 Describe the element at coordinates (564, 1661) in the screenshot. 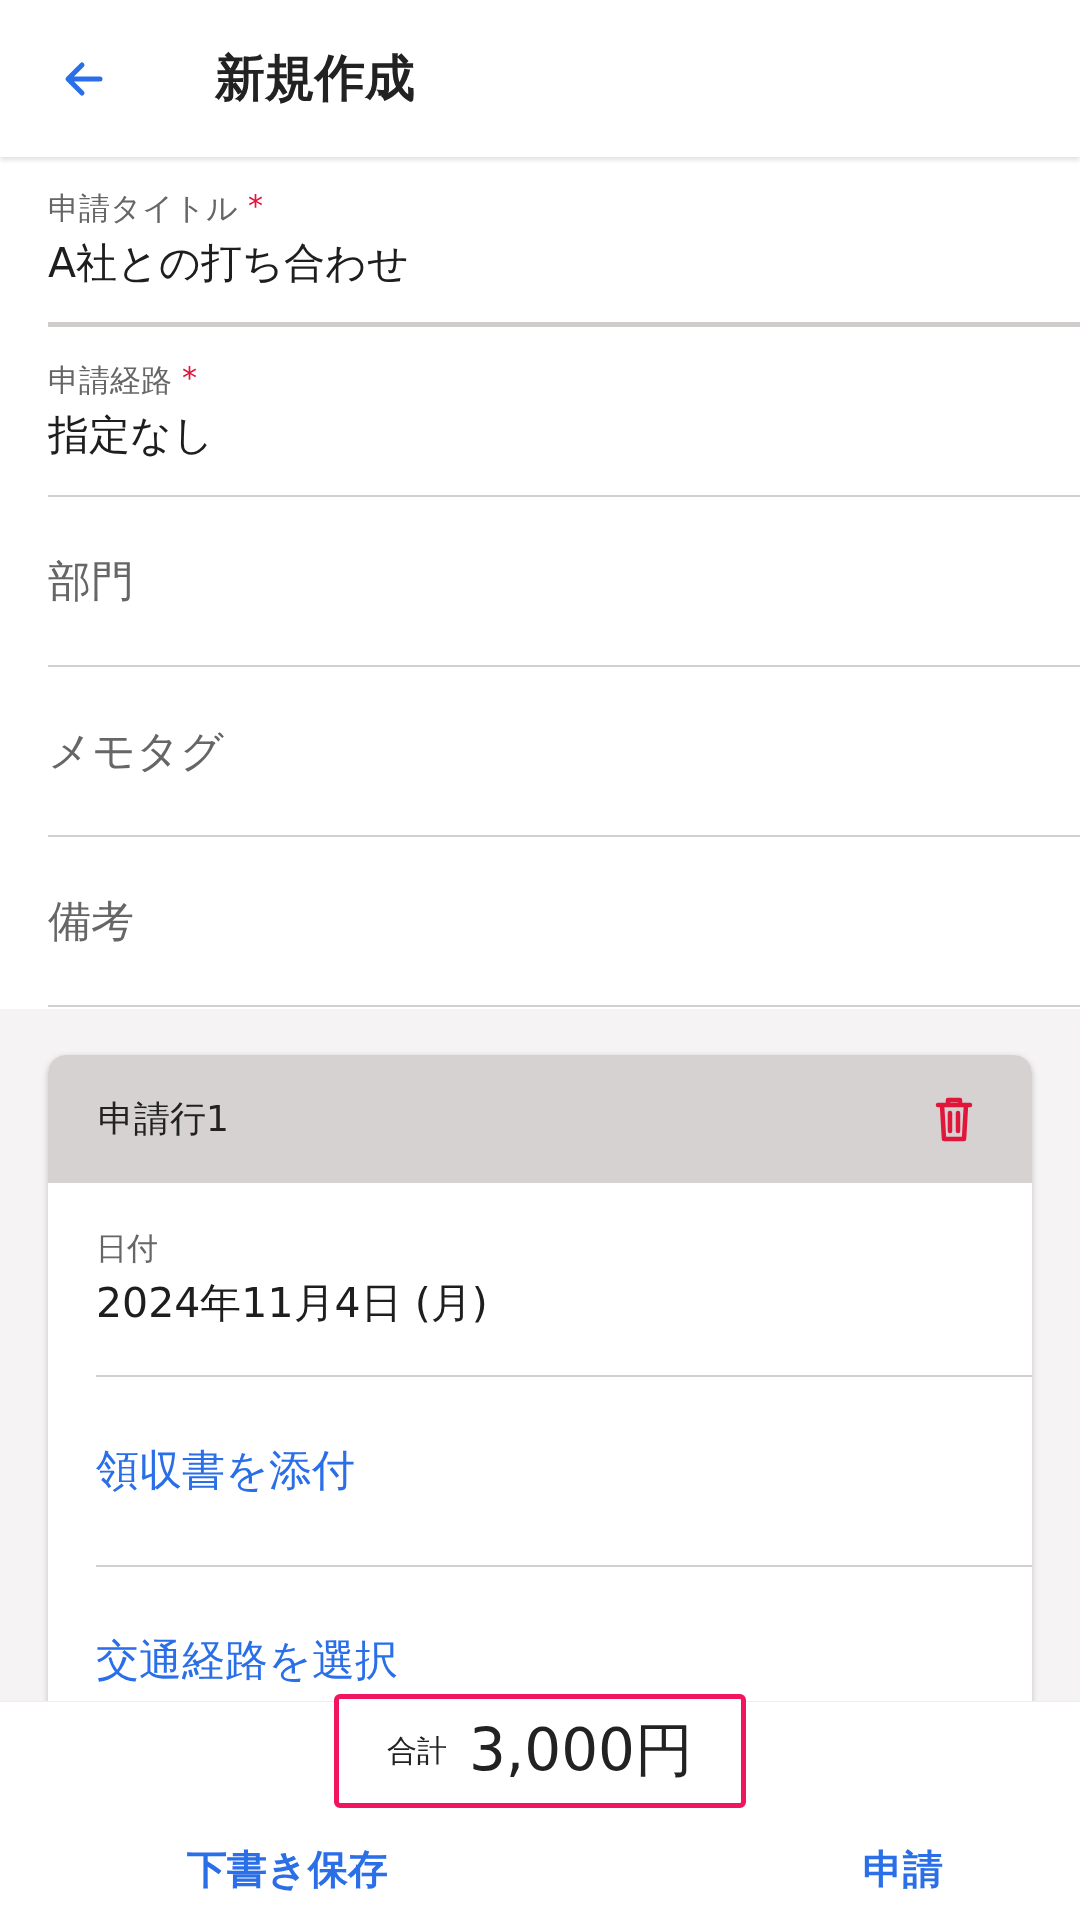

I see `action-link: 交通経路を選択` at that location.